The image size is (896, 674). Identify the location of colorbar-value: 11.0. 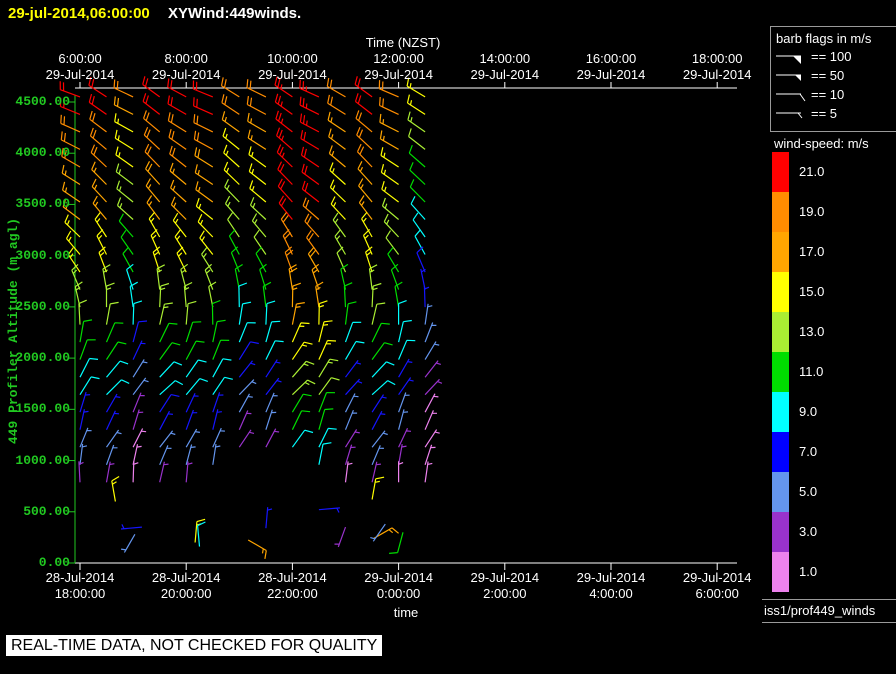
(811, 371).